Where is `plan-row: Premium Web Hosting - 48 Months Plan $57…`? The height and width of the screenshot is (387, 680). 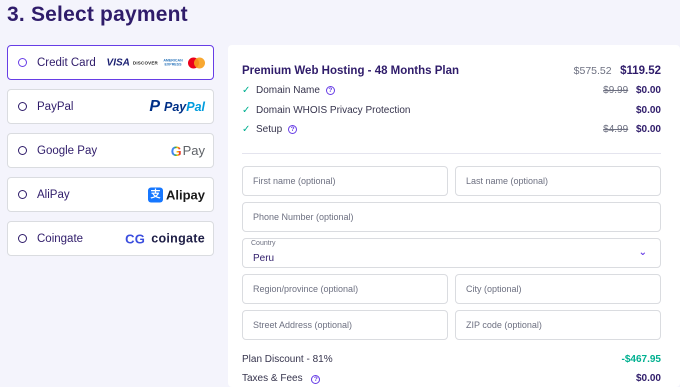
plan-row: Premium Web Hosting - 48 Months Plan $57… is located at coordinates (451, 70).